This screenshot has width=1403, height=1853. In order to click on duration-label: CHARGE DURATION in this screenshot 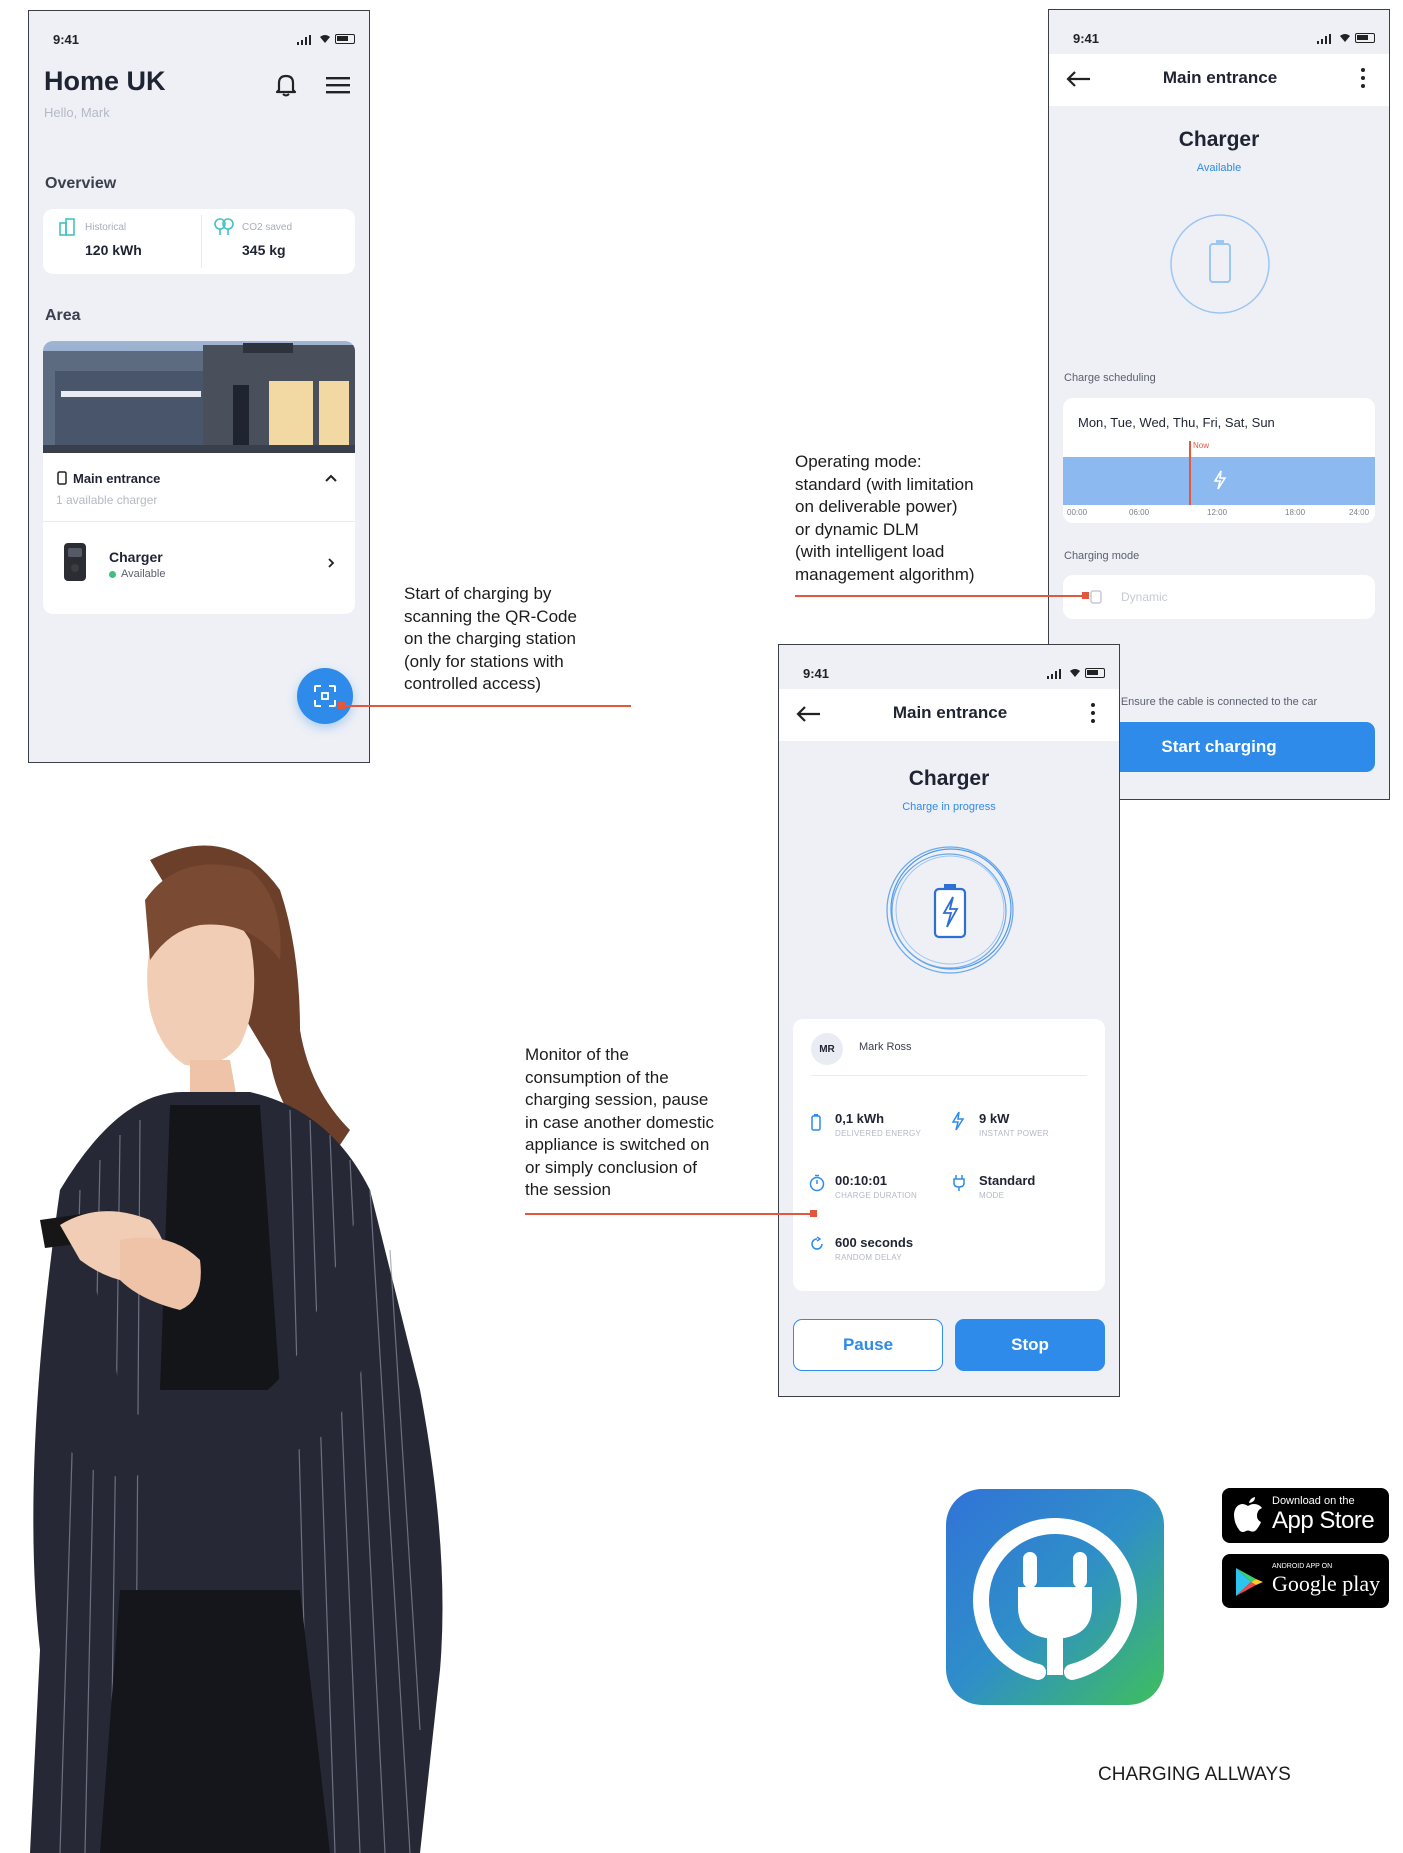, I will do `click(876, 1195)`.